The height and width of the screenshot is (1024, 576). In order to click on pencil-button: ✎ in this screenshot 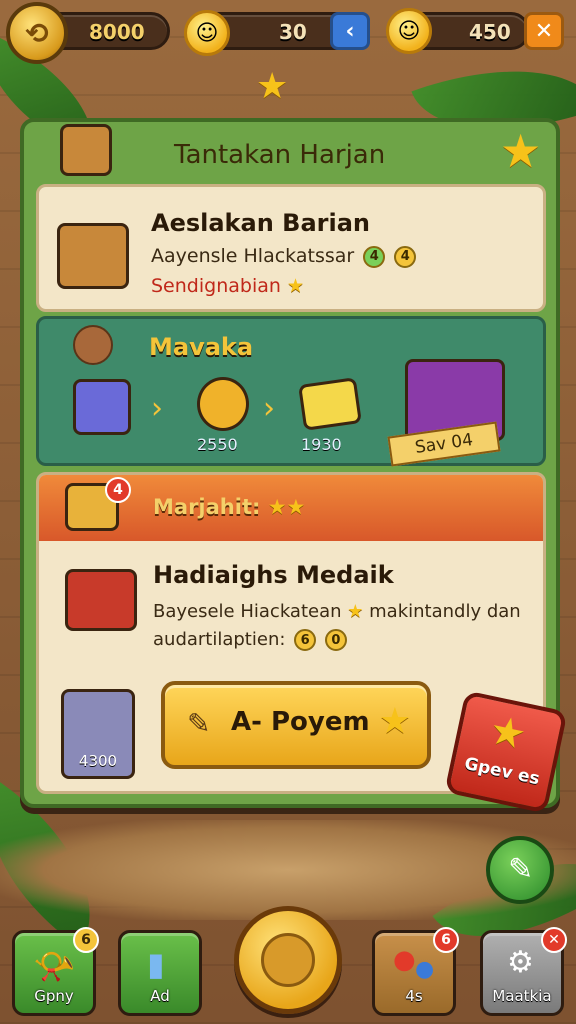, I will do `click(520, 870)`.